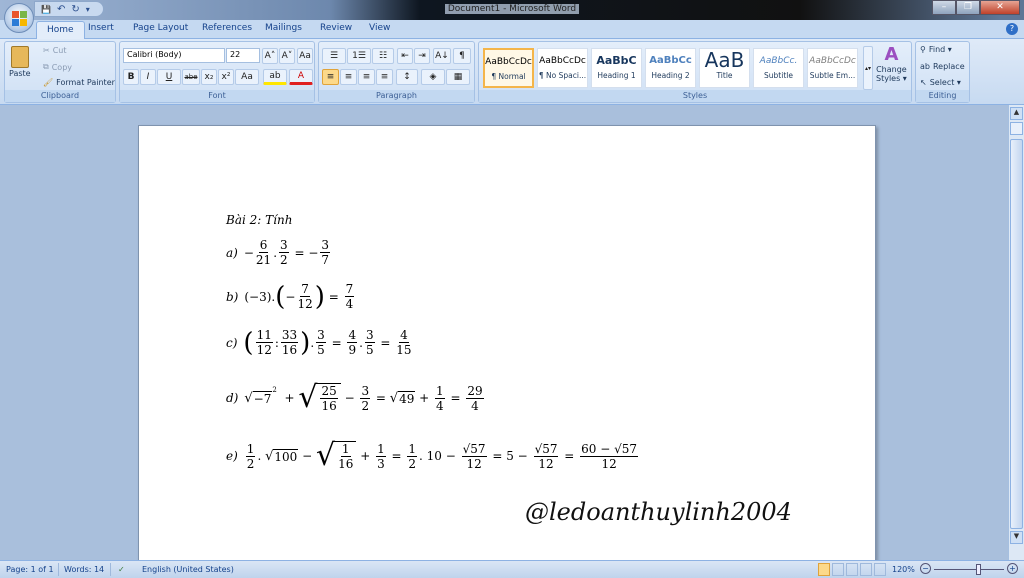 The height and width of the screenshot is (578, 1024). Describe the element at coordinates (349, 289) in the screenshot. I see `numerator: 7` at that location.